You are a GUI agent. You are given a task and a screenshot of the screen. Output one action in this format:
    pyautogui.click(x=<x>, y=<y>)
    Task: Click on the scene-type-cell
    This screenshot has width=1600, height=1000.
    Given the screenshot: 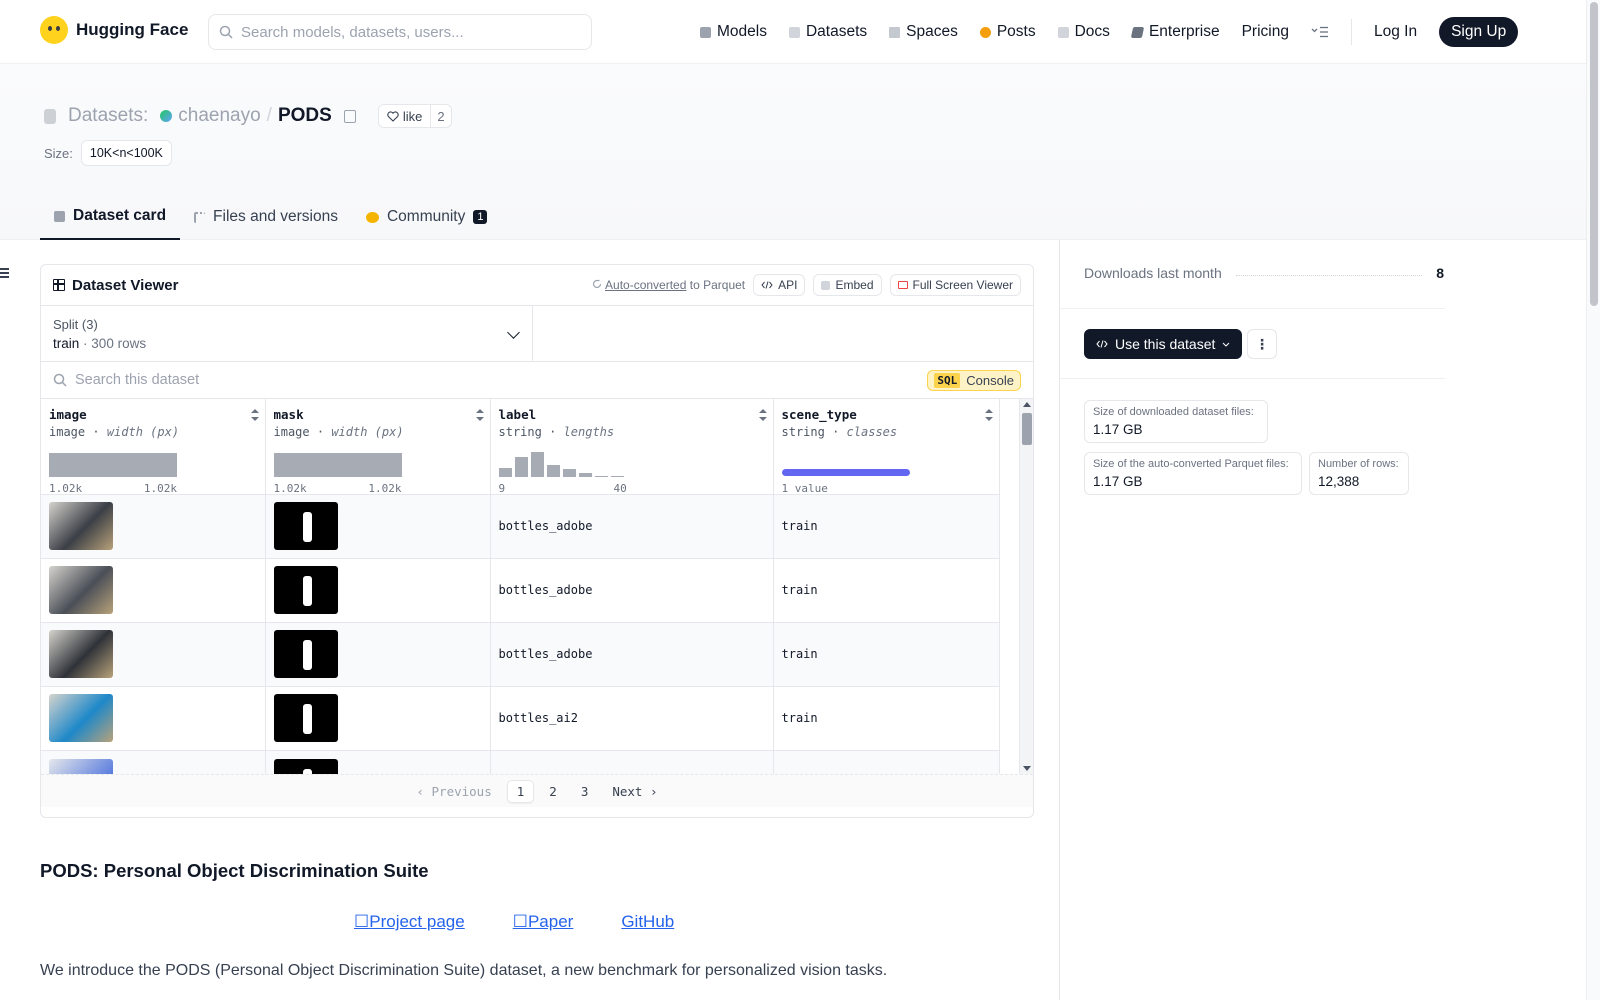 What is the action you would take?
    pyautogui.click(x=886, y=762)
    